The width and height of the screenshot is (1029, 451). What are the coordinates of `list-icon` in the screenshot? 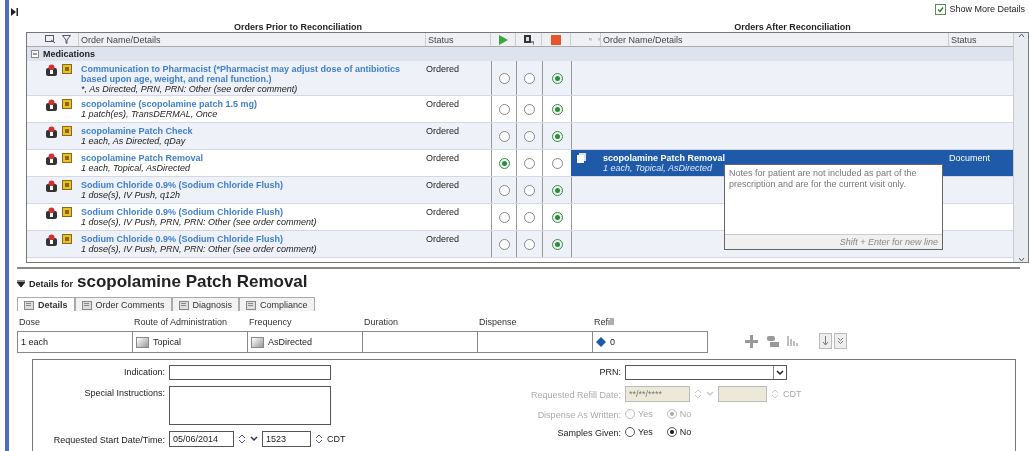 It's located at (29, 304).